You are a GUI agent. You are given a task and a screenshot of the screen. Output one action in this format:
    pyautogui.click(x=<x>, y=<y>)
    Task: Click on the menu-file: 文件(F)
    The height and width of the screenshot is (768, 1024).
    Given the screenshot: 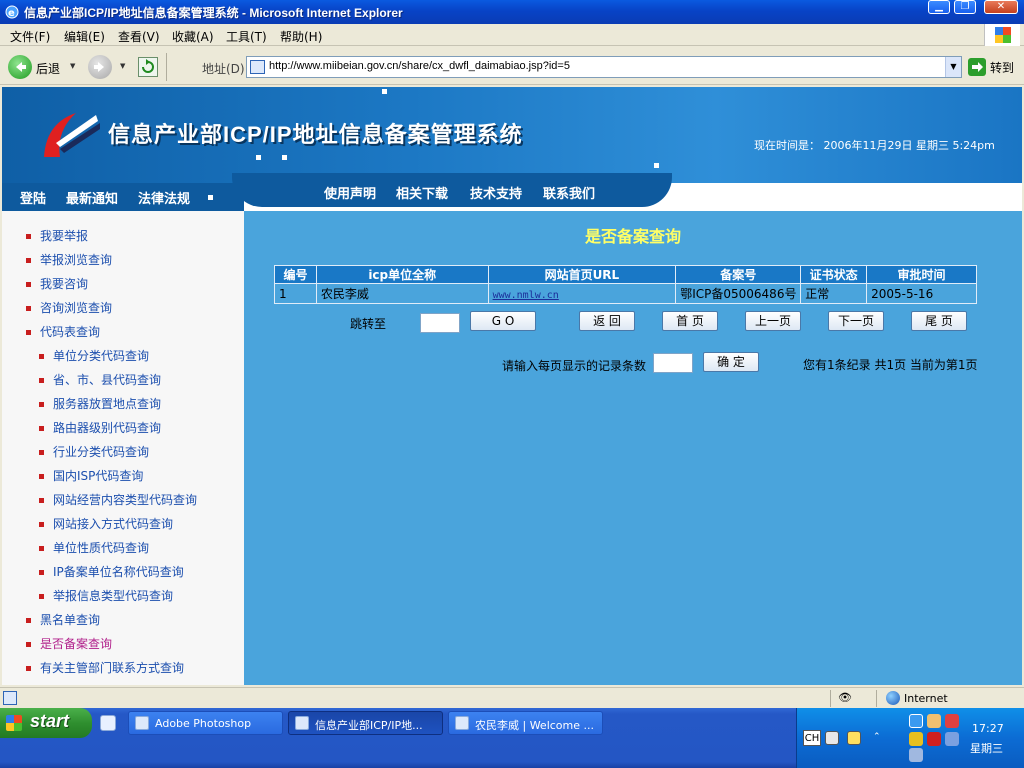 What is the action you would take?
    pyautogui.click(x=30, y=36)
    